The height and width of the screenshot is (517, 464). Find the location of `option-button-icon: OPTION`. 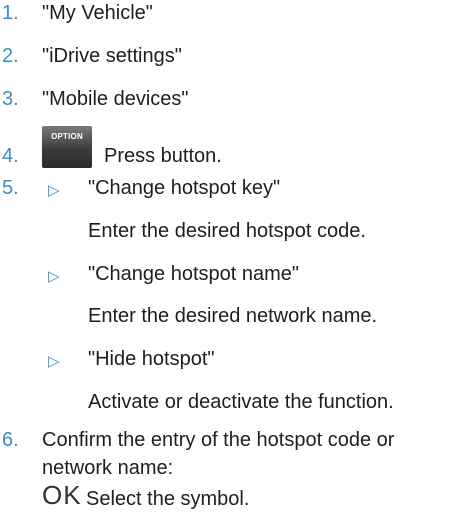

option-button-icon: OPTION is located at coordinates (67, 147).